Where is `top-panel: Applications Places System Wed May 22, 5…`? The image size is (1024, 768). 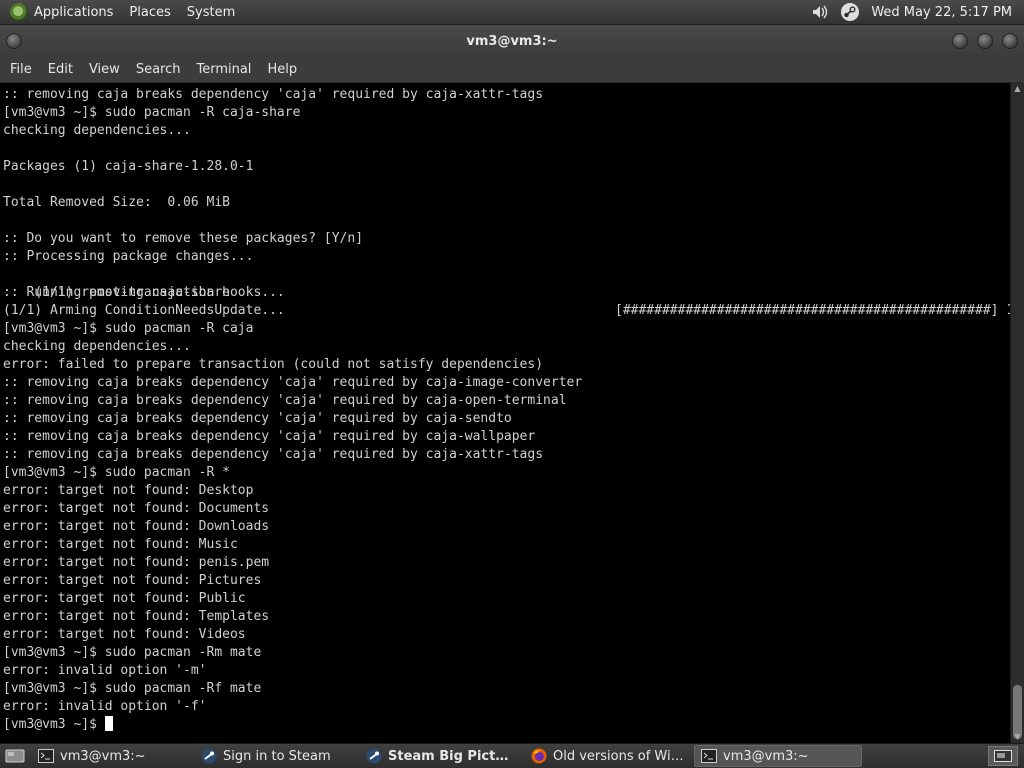
top-panel: Applications Places System Wed May 22, 5… is located at coordinates (512, 12).